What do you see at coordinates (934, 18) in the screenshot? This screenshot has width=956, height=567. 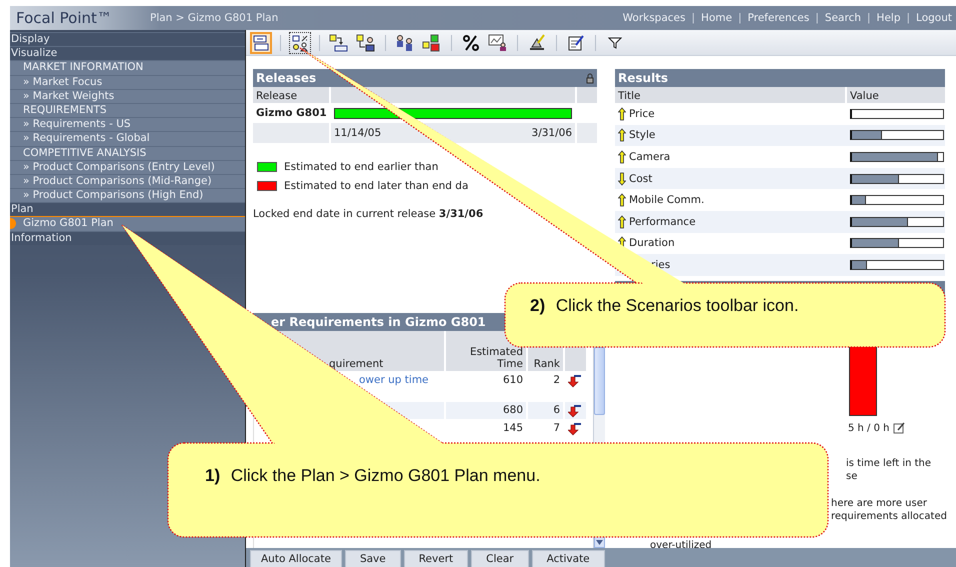 I see `header-link: Logout` at bounding box center [934, 18].